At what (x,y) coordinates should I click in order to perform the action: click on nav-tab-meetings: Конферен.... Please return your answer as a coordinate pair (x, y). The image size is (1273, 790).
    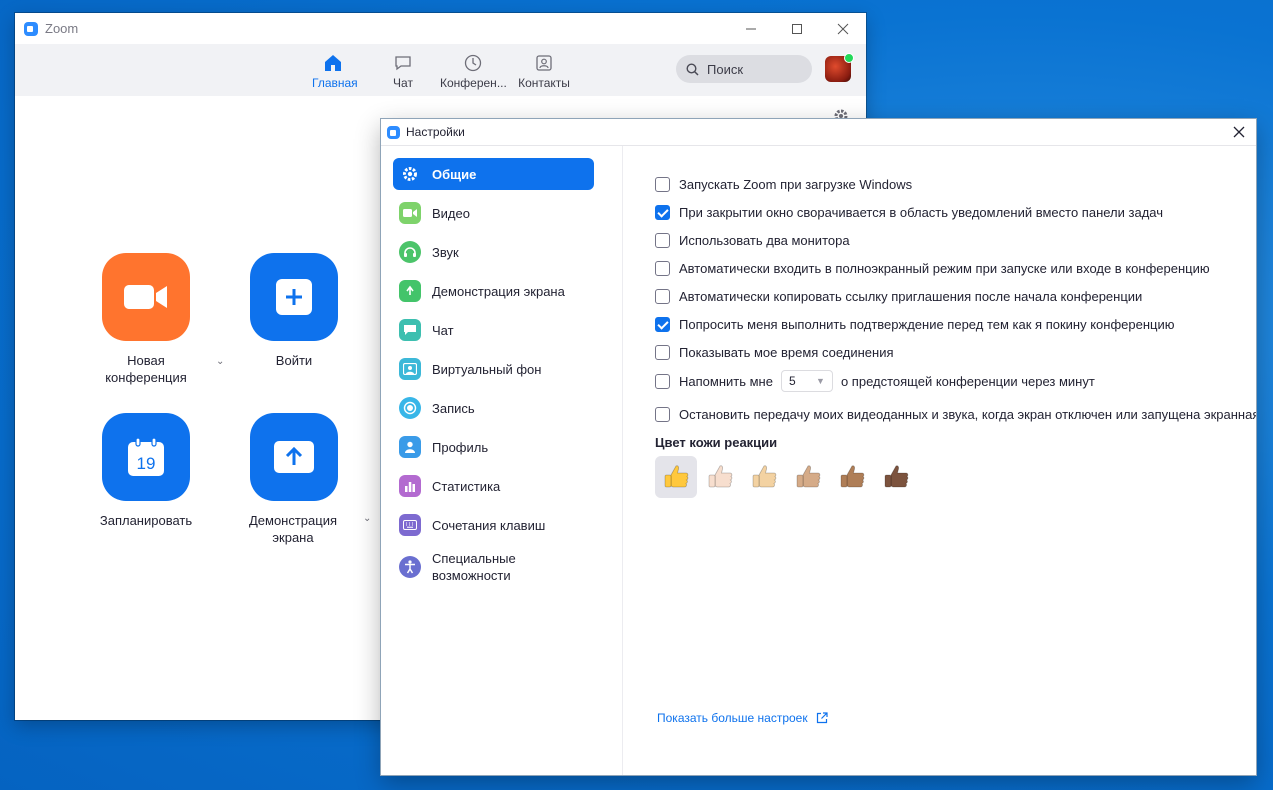
    Looking at the image, I should click on (473, 72).